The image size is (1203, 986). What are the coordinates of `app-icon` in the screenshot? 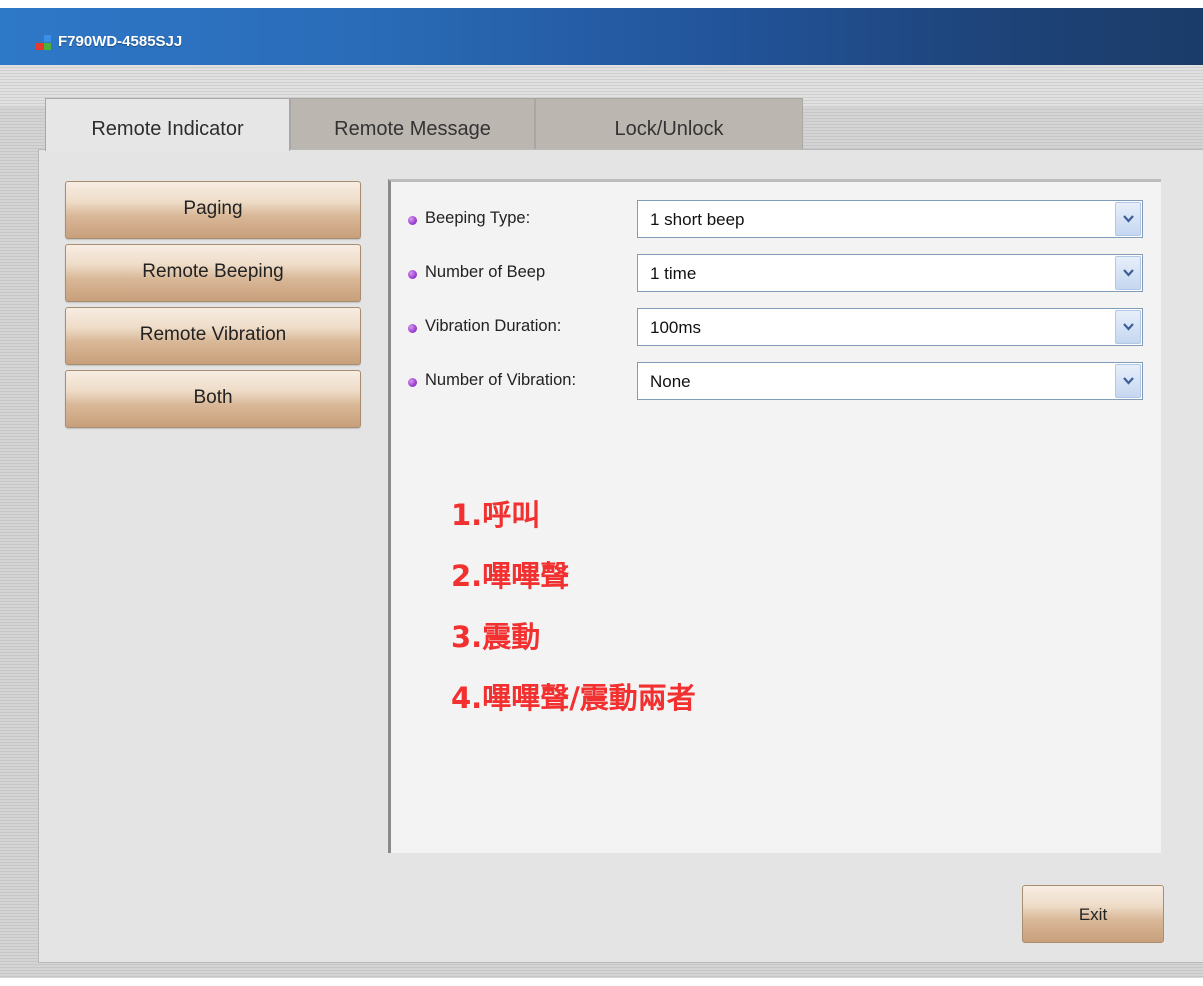 It's located at (44, 43).